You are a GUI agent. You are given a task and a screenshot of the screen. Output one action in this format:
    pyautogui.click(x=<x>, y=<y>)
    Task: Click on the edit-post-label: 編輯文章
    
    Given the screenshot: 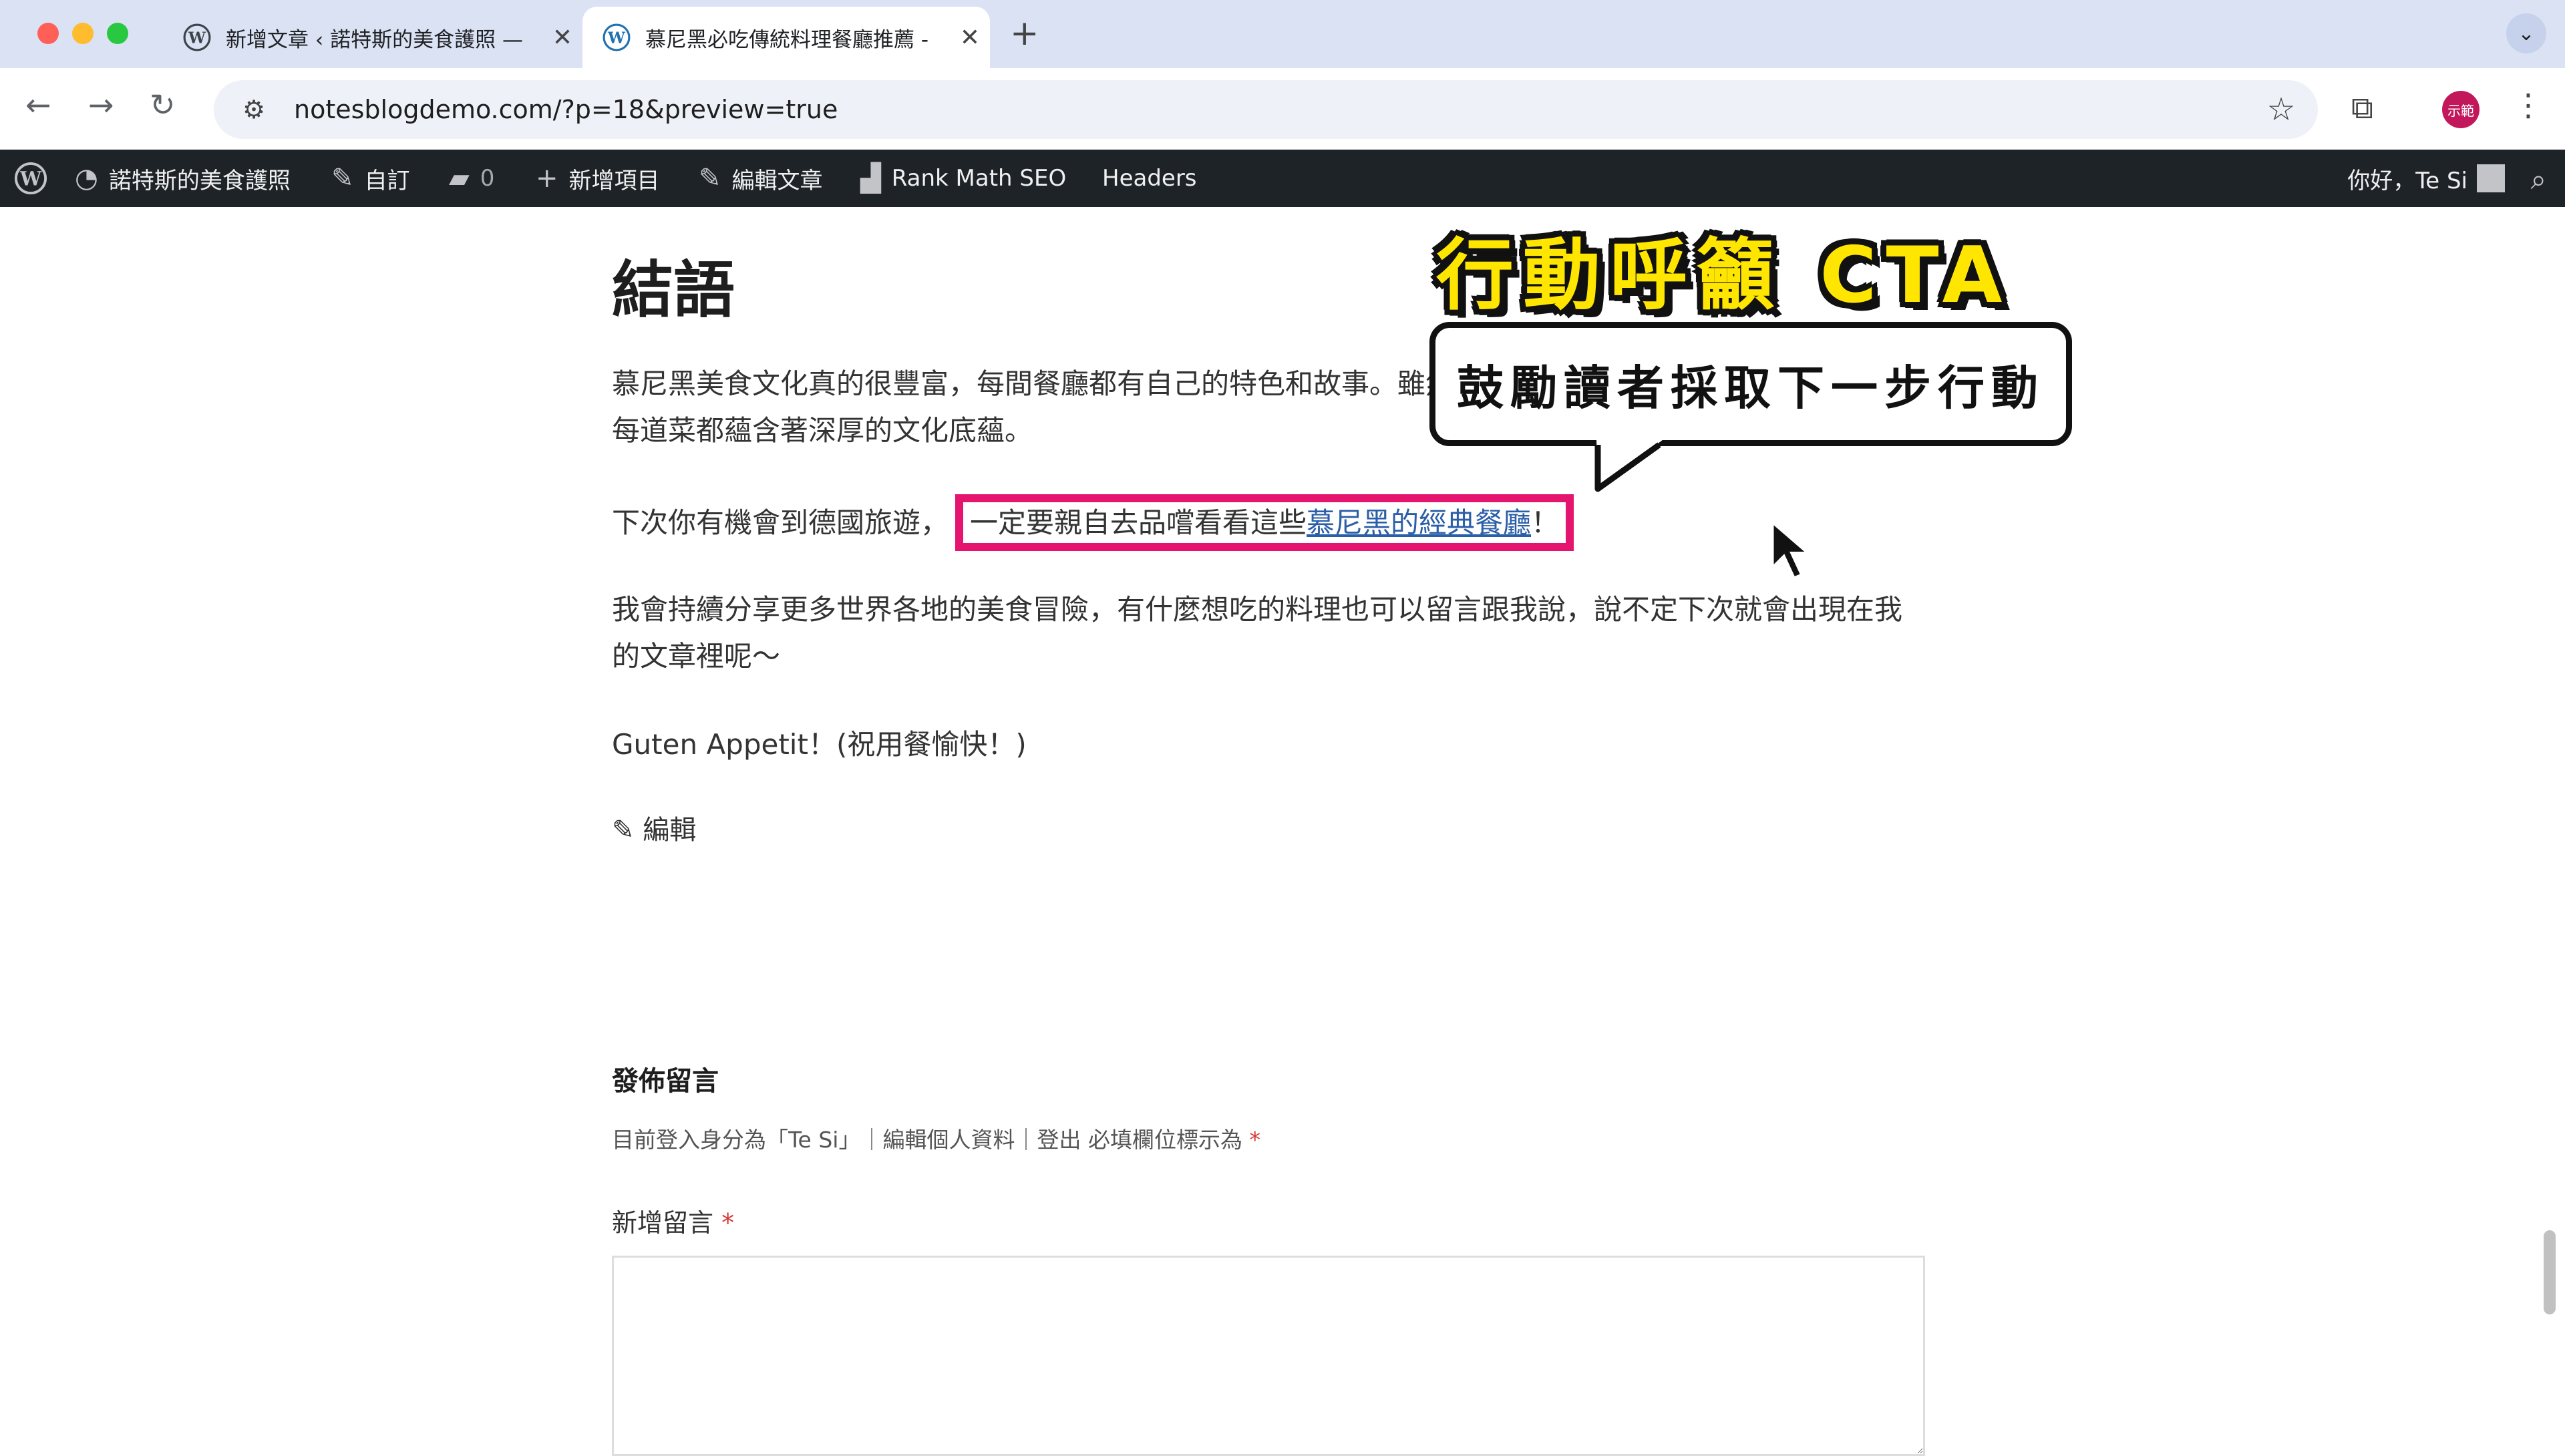 What is the action you would take?
    pyautogui.click(x=777, y=180)
    